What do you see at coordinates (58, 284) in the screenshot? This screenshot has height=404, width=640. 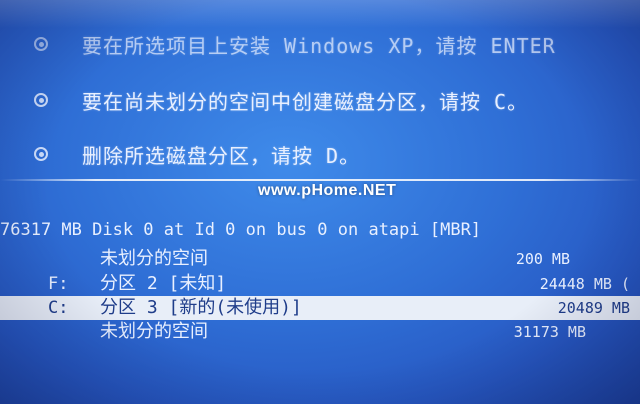 I see `partition-letter: F:` at bounding box center [58, 284].